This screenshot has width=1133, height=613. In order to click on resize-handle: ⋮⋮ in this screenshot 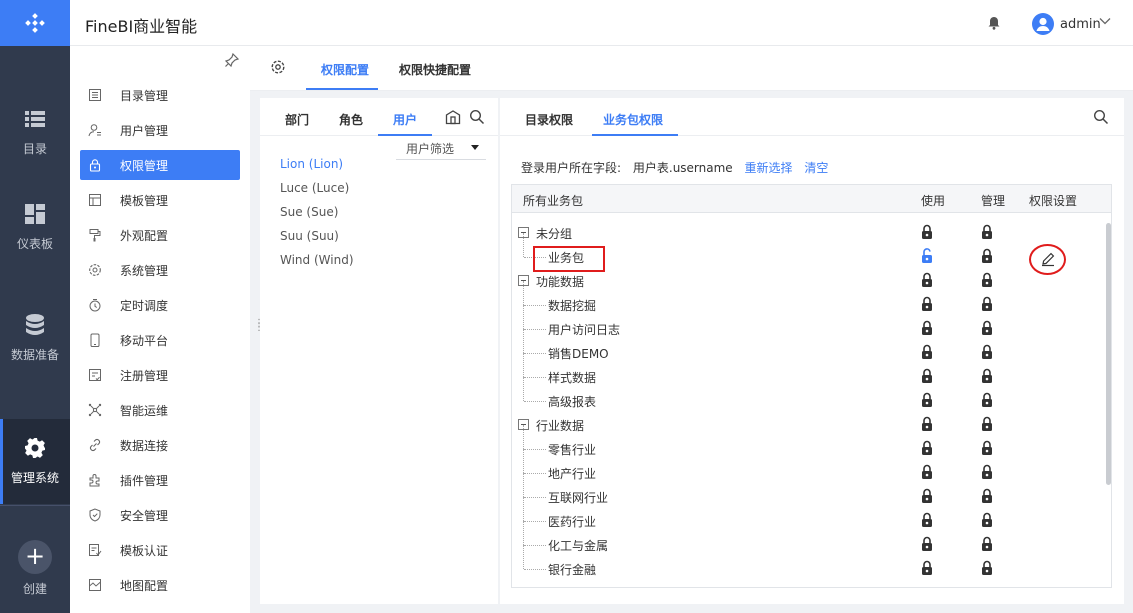, I will do `click(259, 326)`.